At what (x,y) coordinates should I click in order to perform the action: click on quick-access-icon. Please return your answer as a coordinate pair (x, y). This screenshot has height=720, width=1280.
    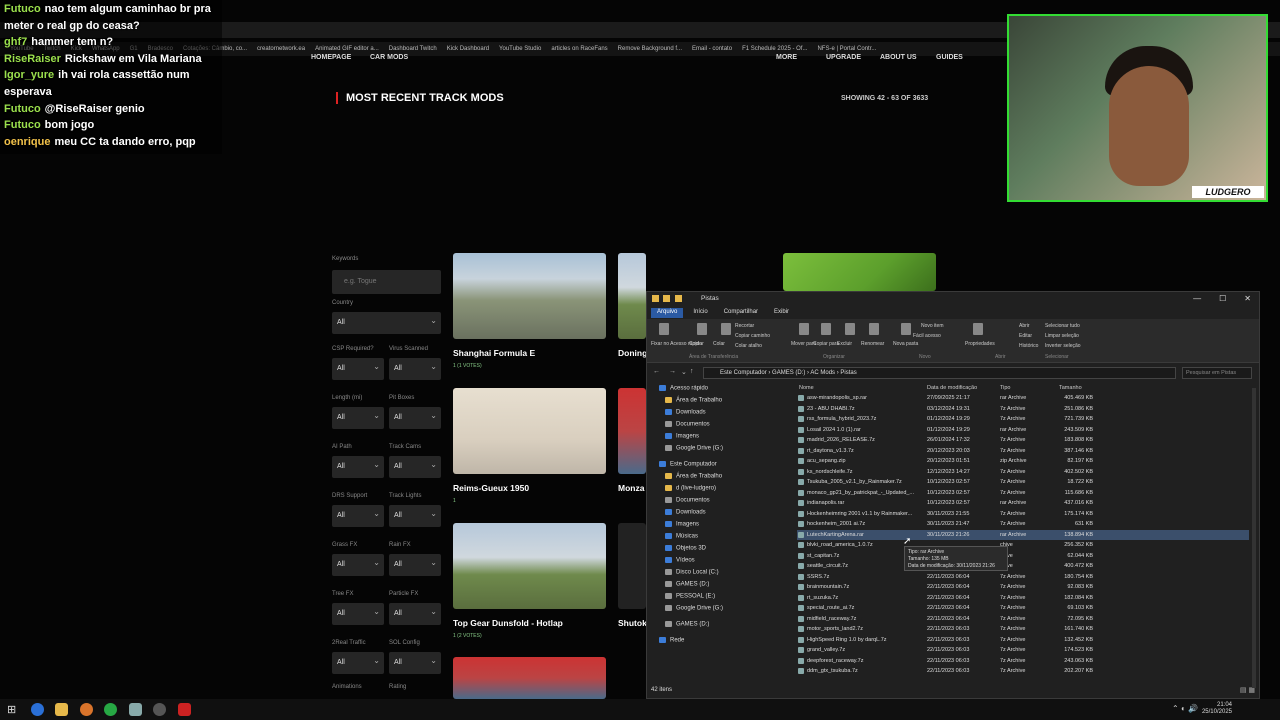
    Looking at the image, I should click on (666, 298).